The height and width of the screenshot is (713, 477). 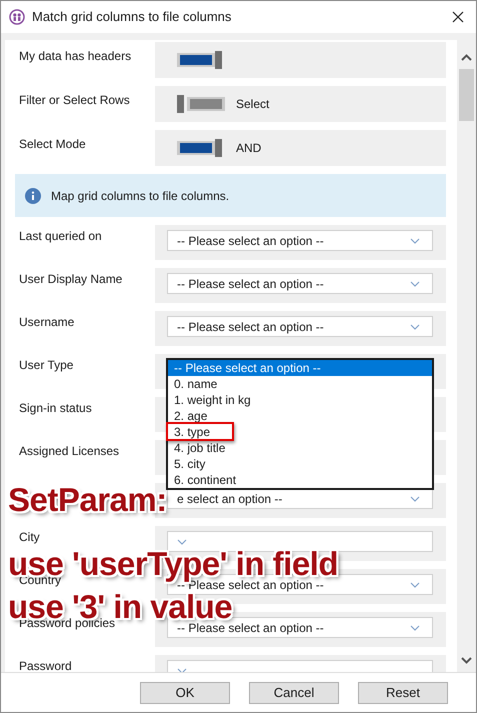 I want to click on field-label: User Type, so click(x=46, y=365).